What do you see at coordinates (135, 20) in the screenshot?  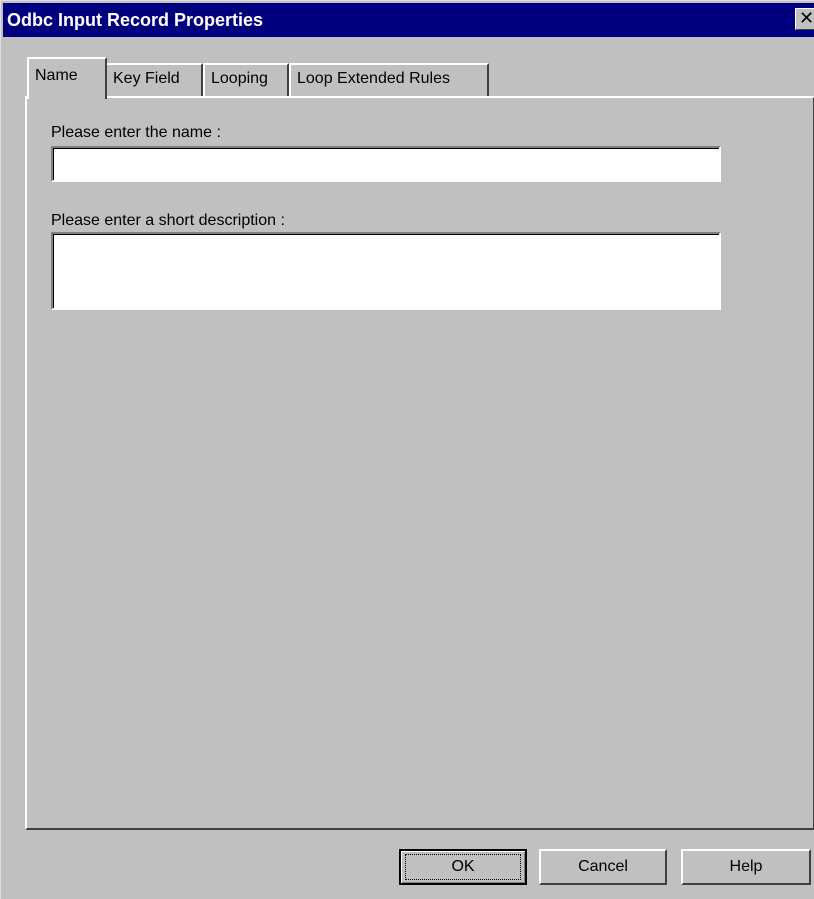 I see `window-title: Odbc Input Record Properties` at bounding box center [135, 20].